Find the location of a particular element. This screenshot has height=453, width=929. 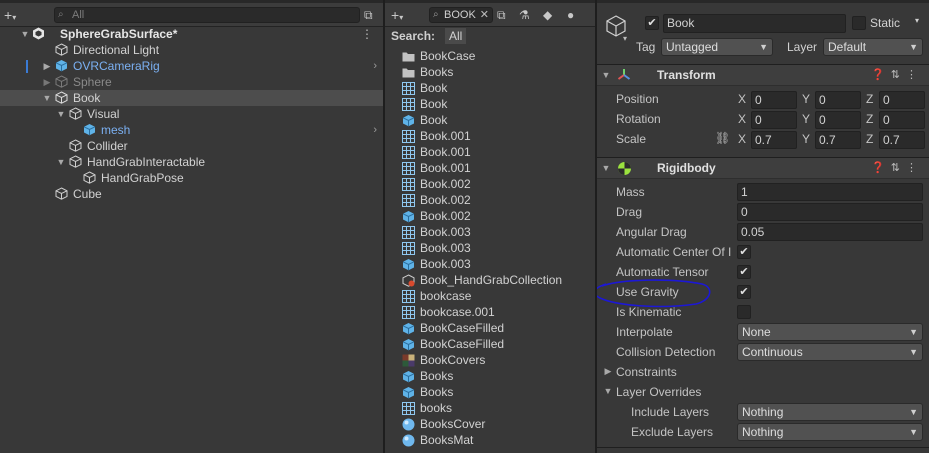

hierarchy-item-mesh: mesh › is located at coordinates (191, 130).